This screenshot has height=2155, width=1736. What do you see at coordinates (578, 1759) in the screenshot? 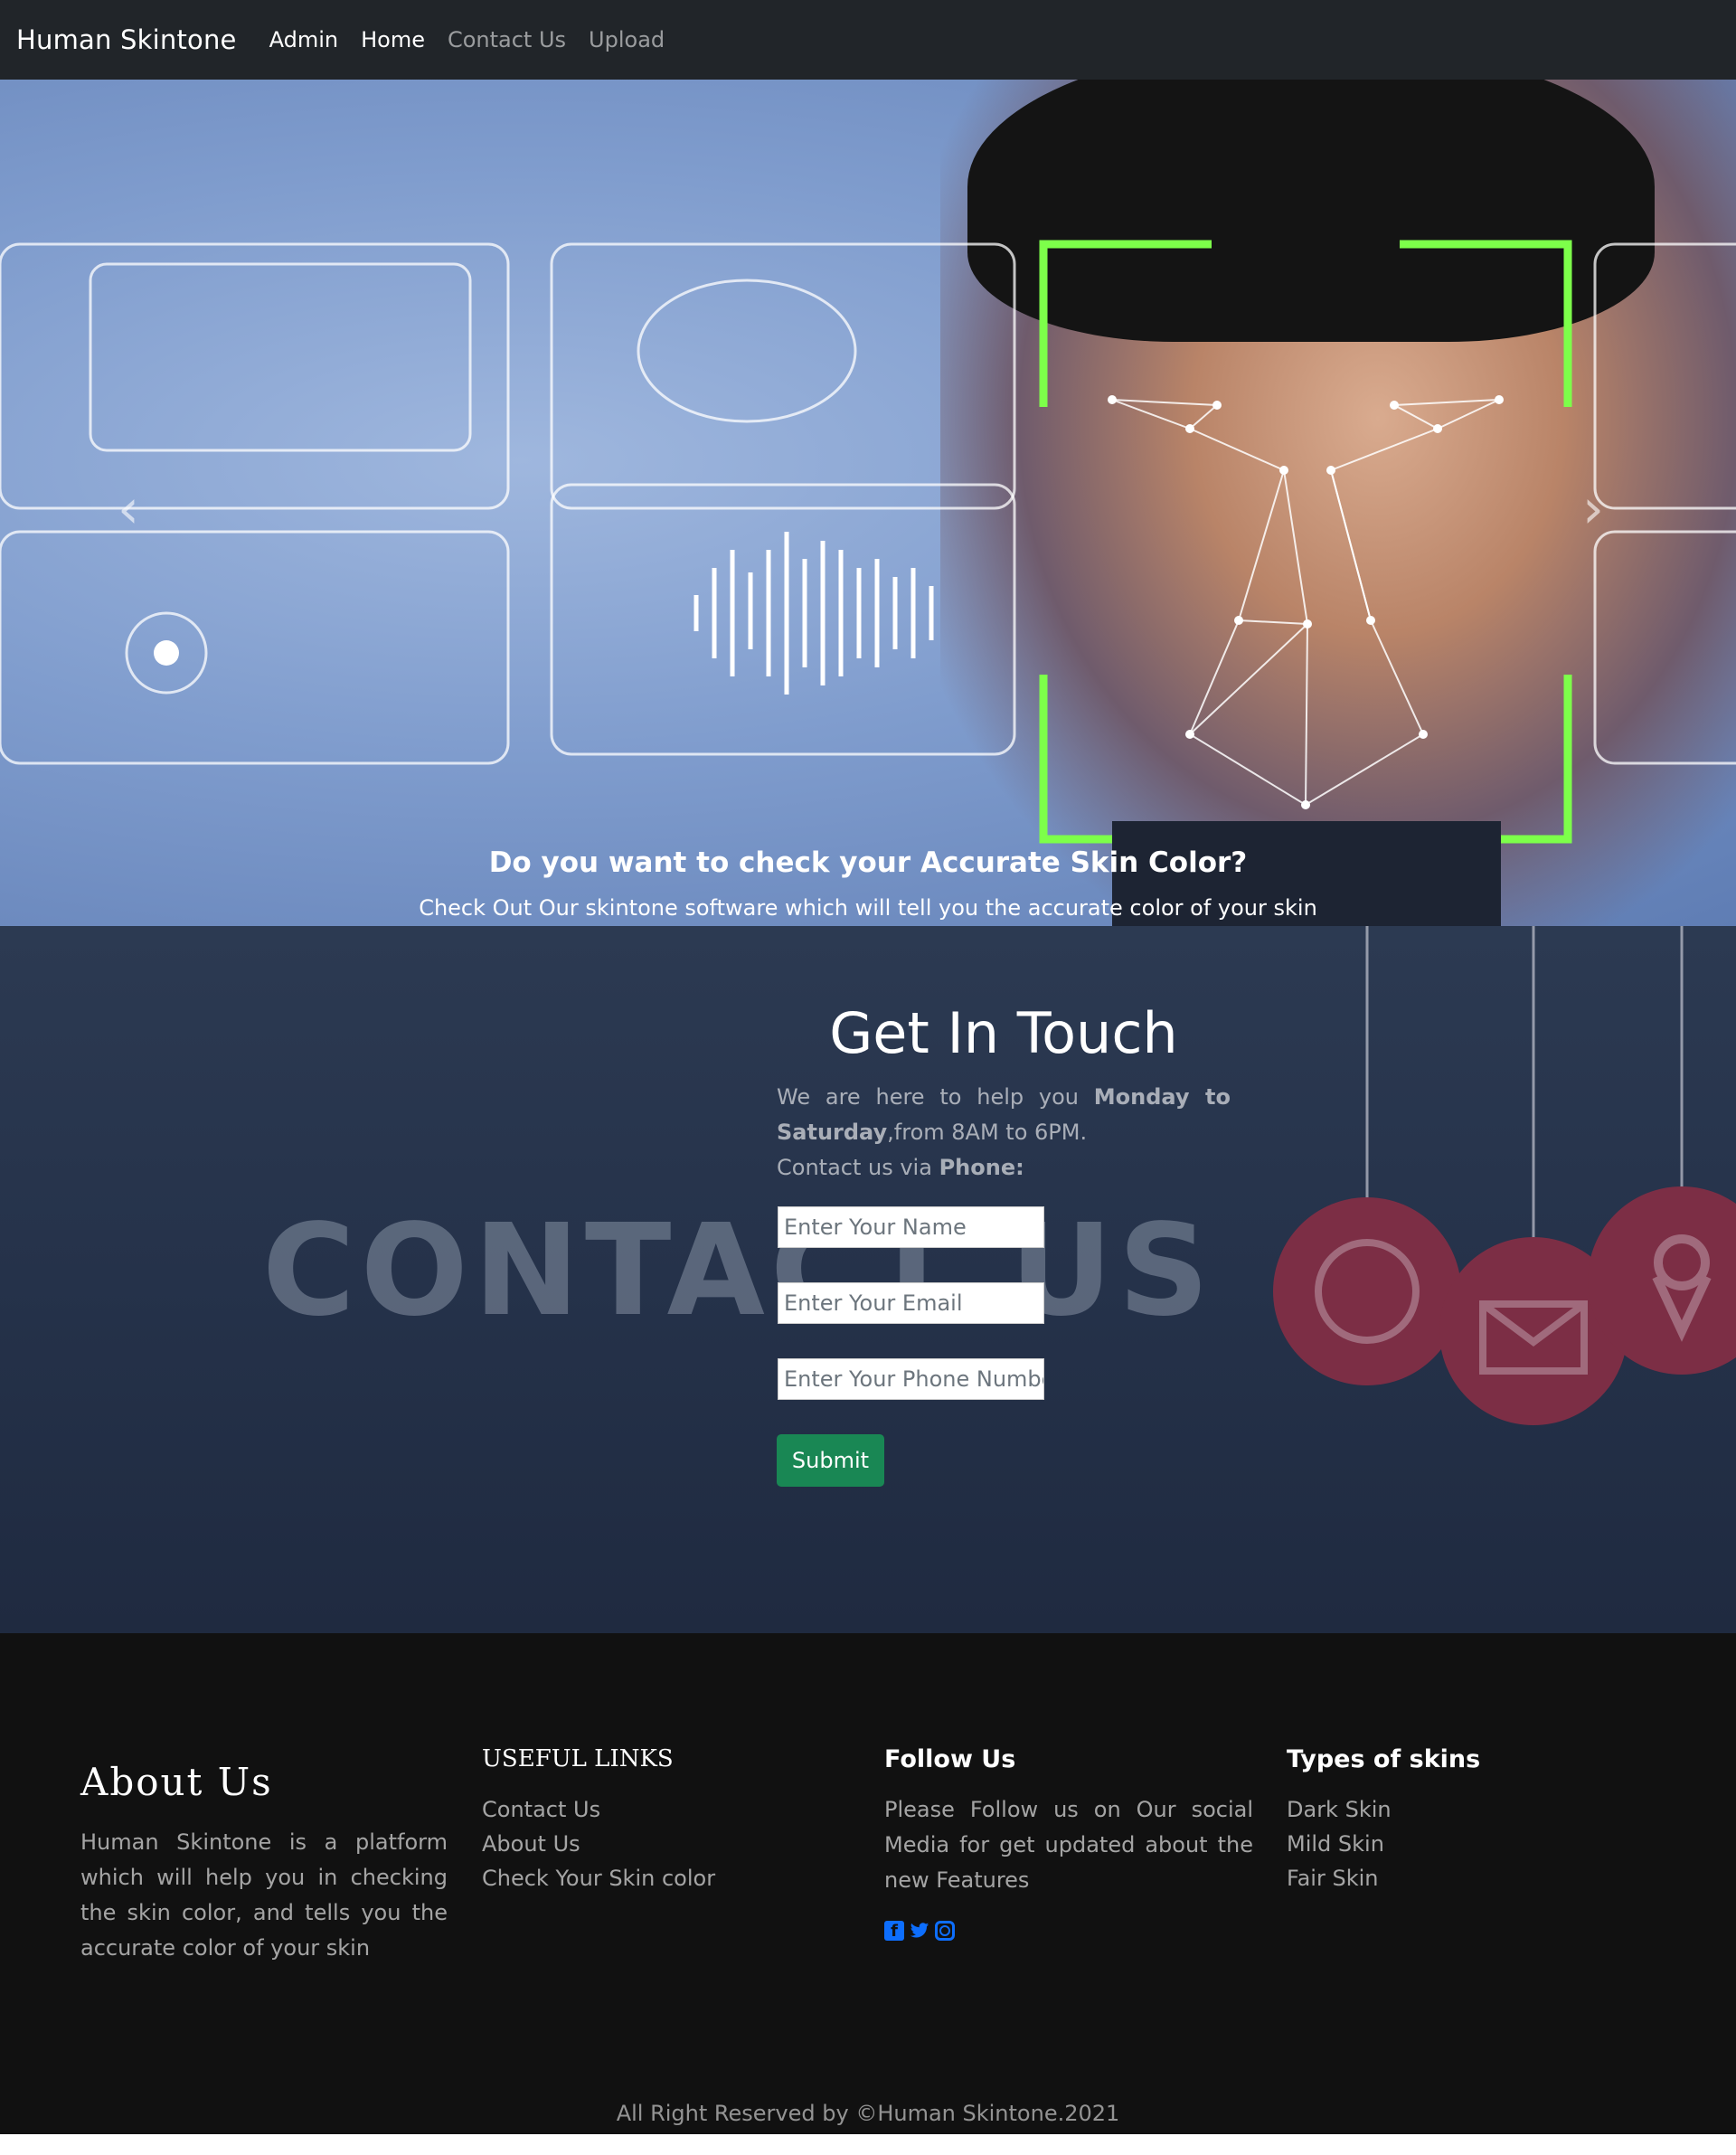
I see `useful-links-title: USEFUL LINKS` at bounding box center [578, 1759].